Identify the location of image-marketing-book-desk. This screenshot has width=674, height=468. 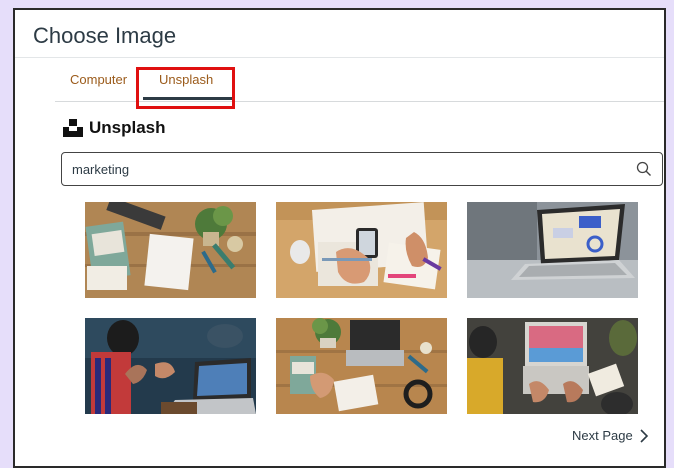
(170, 250).